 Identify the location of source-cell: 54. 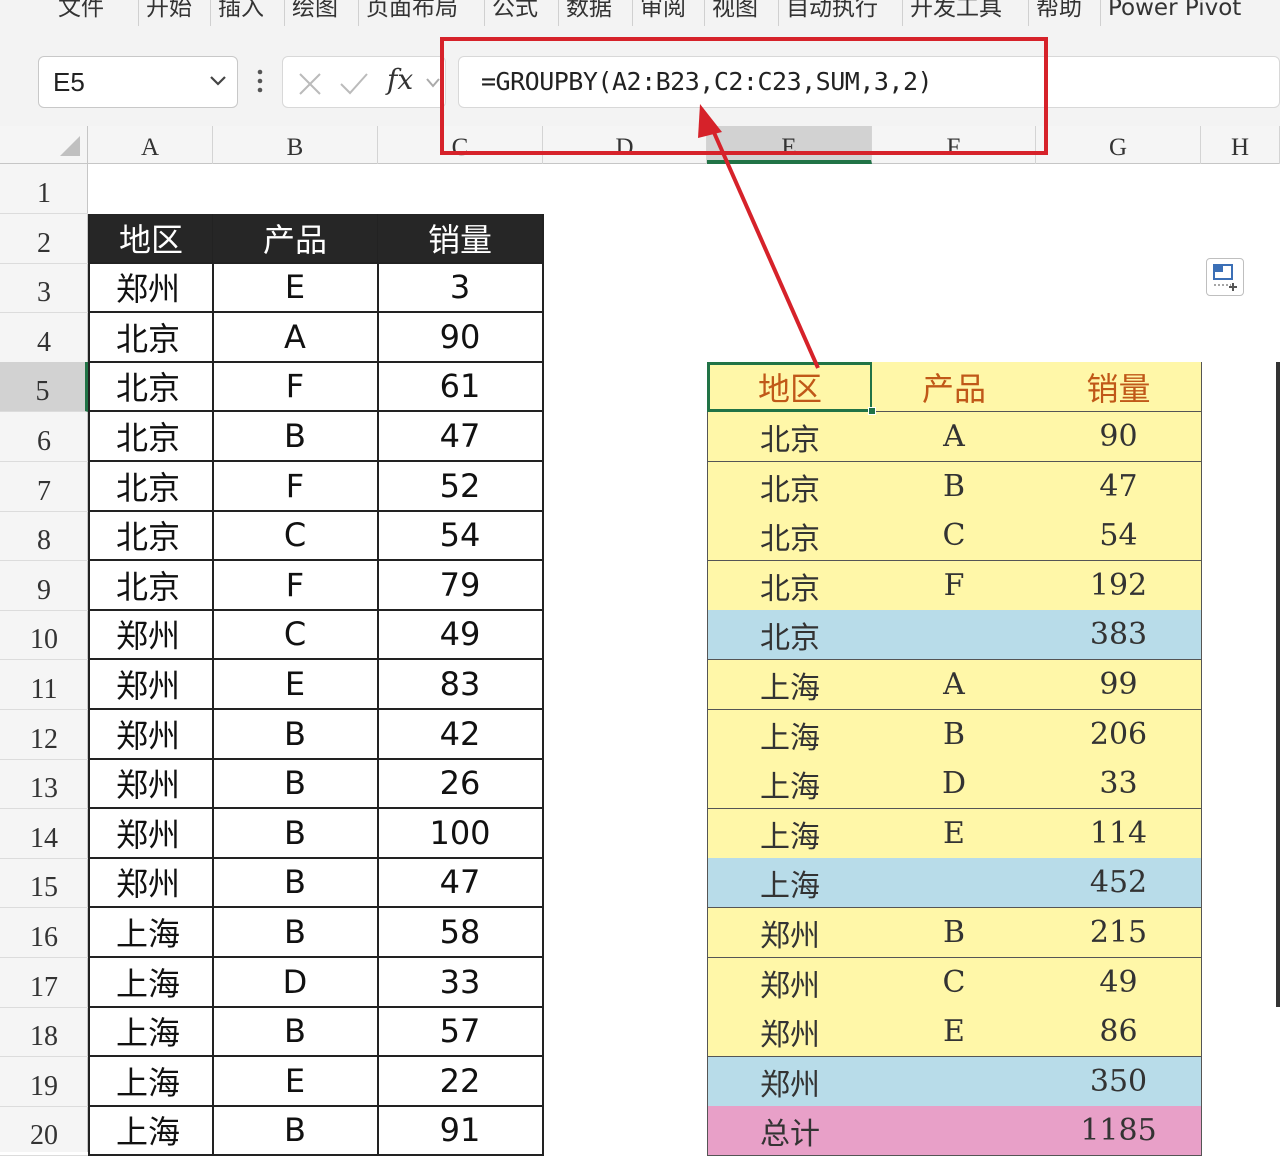
(461, 536).